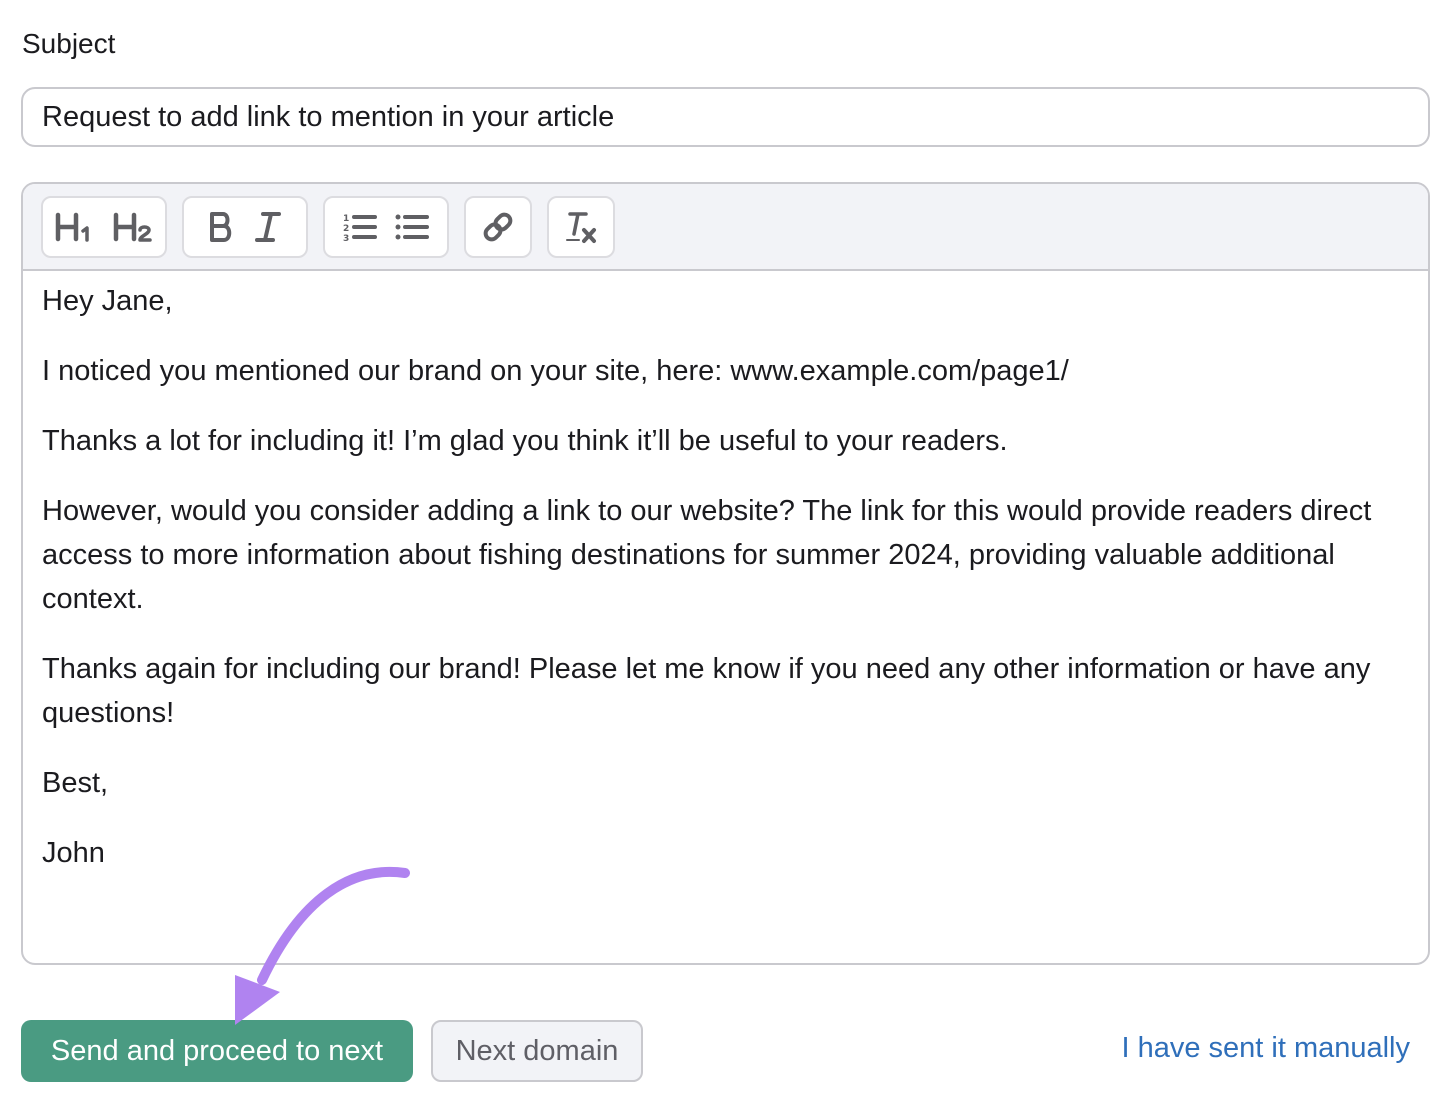  What do you see at coordinates (217, 1051) in the screenshot?
I see `send-and-proceed-button: Send and proceed to next` at bounding box center [217, 1051].